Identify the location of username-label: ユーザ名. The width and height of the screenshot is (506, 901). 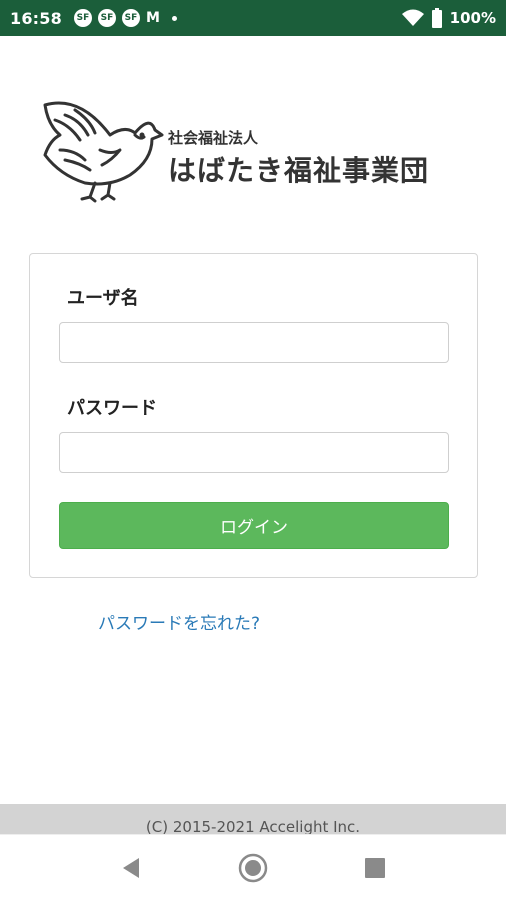
(103, 298).